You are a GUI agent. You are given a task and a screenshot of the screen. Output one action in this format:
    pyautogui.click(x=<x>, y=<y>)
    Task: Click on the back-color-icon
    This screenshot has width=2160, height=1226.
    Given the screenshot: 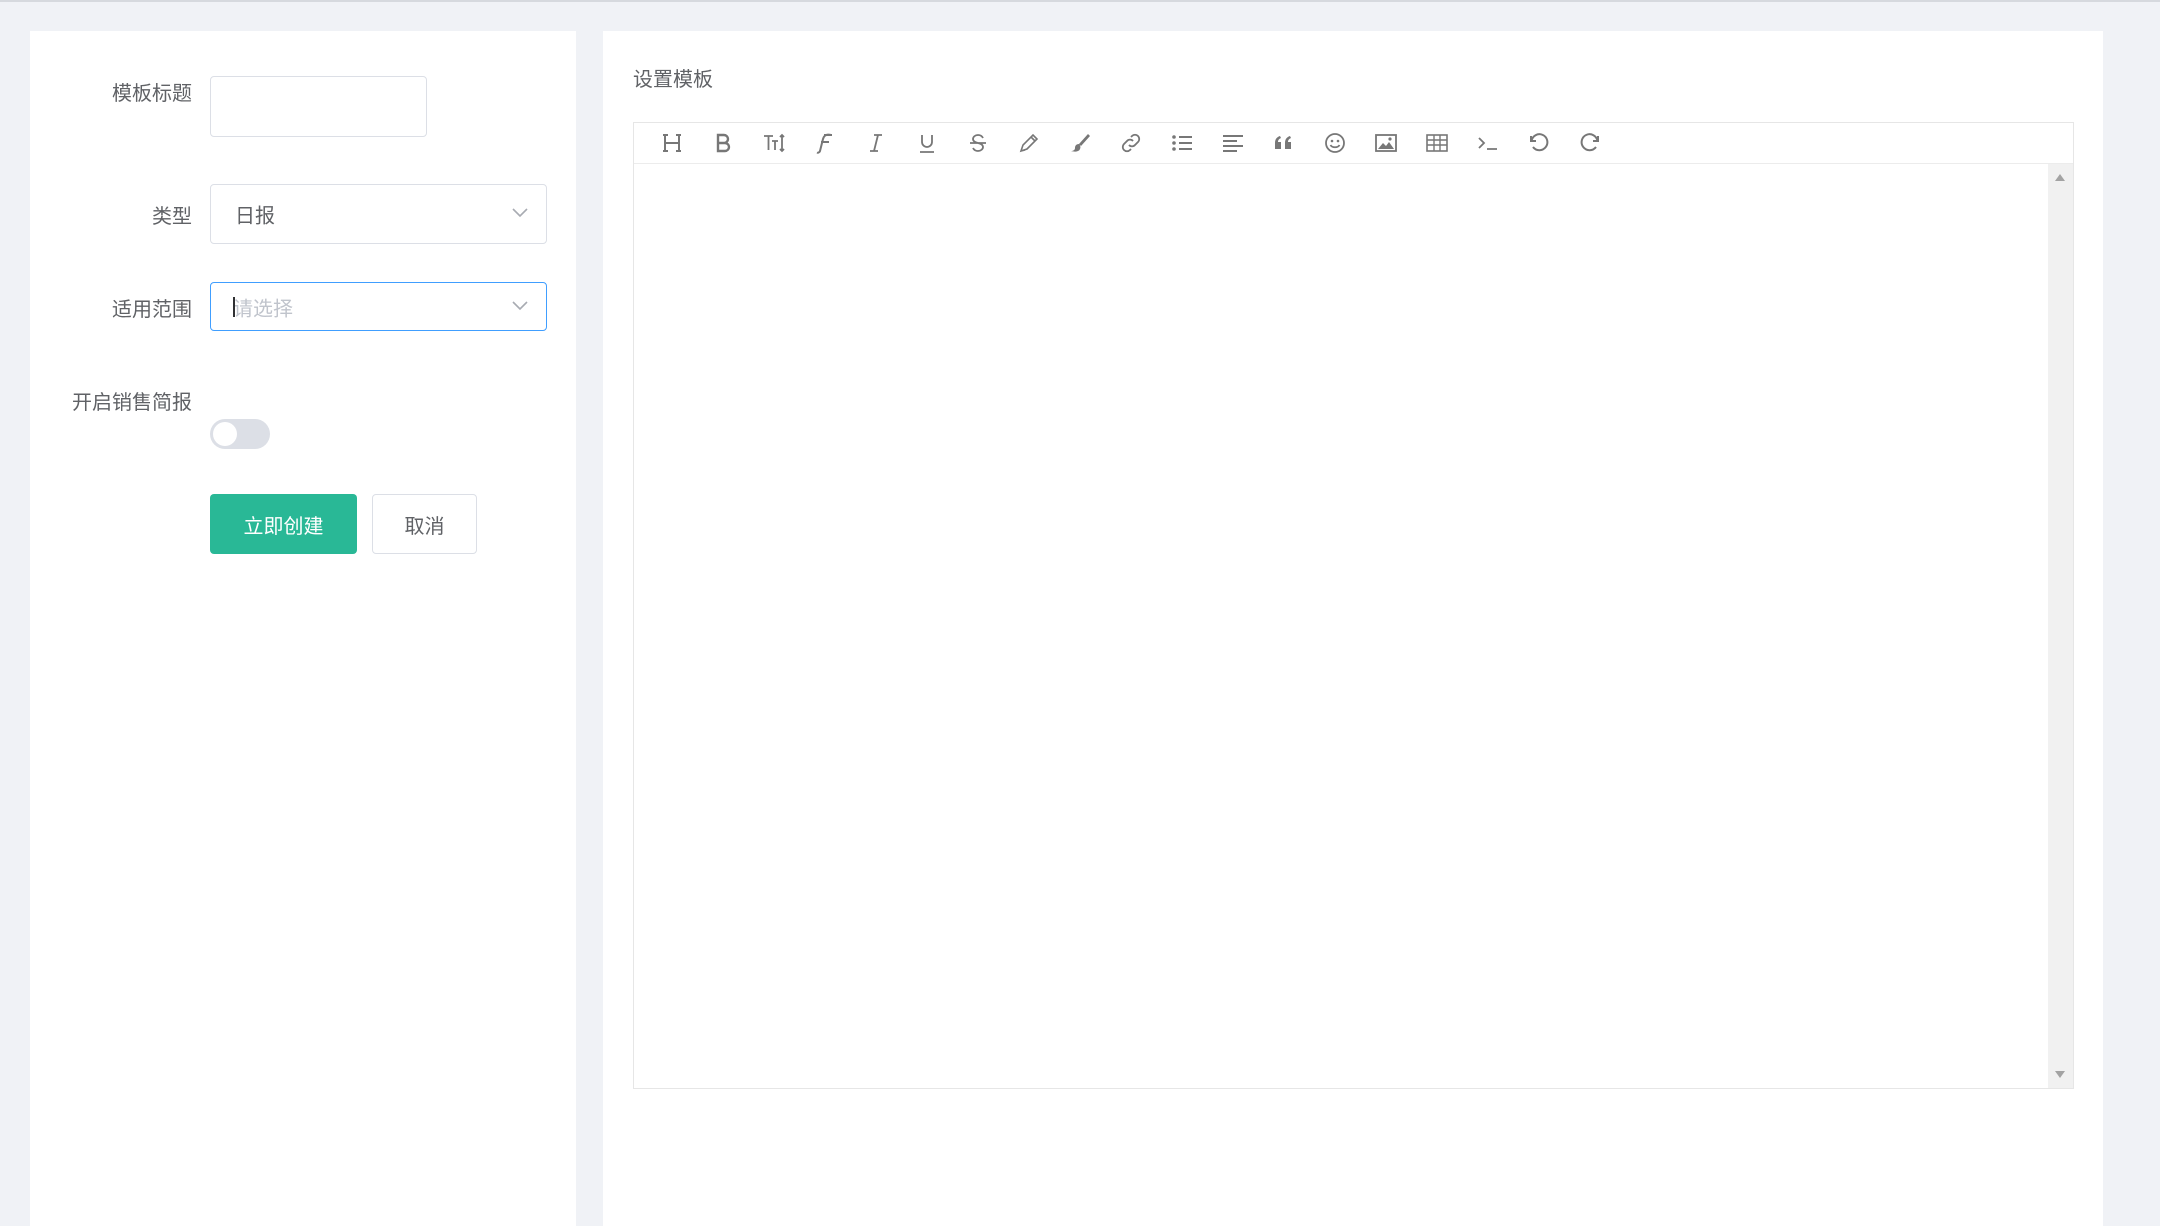 What is the action you would take?
    pyautogui.click(x=1079, y=143)
    